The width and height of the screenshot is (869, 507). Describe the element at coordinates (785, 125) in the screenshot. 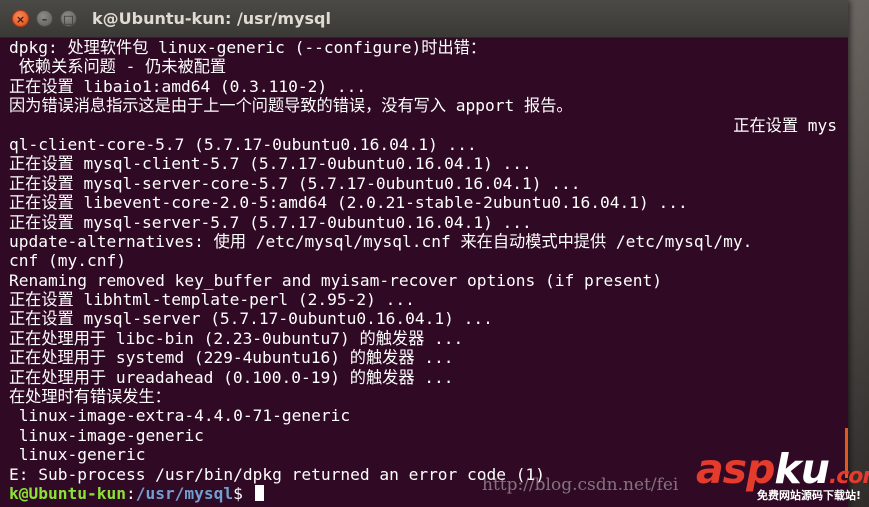

I see `output-line: 正在设置 mys` at that location.